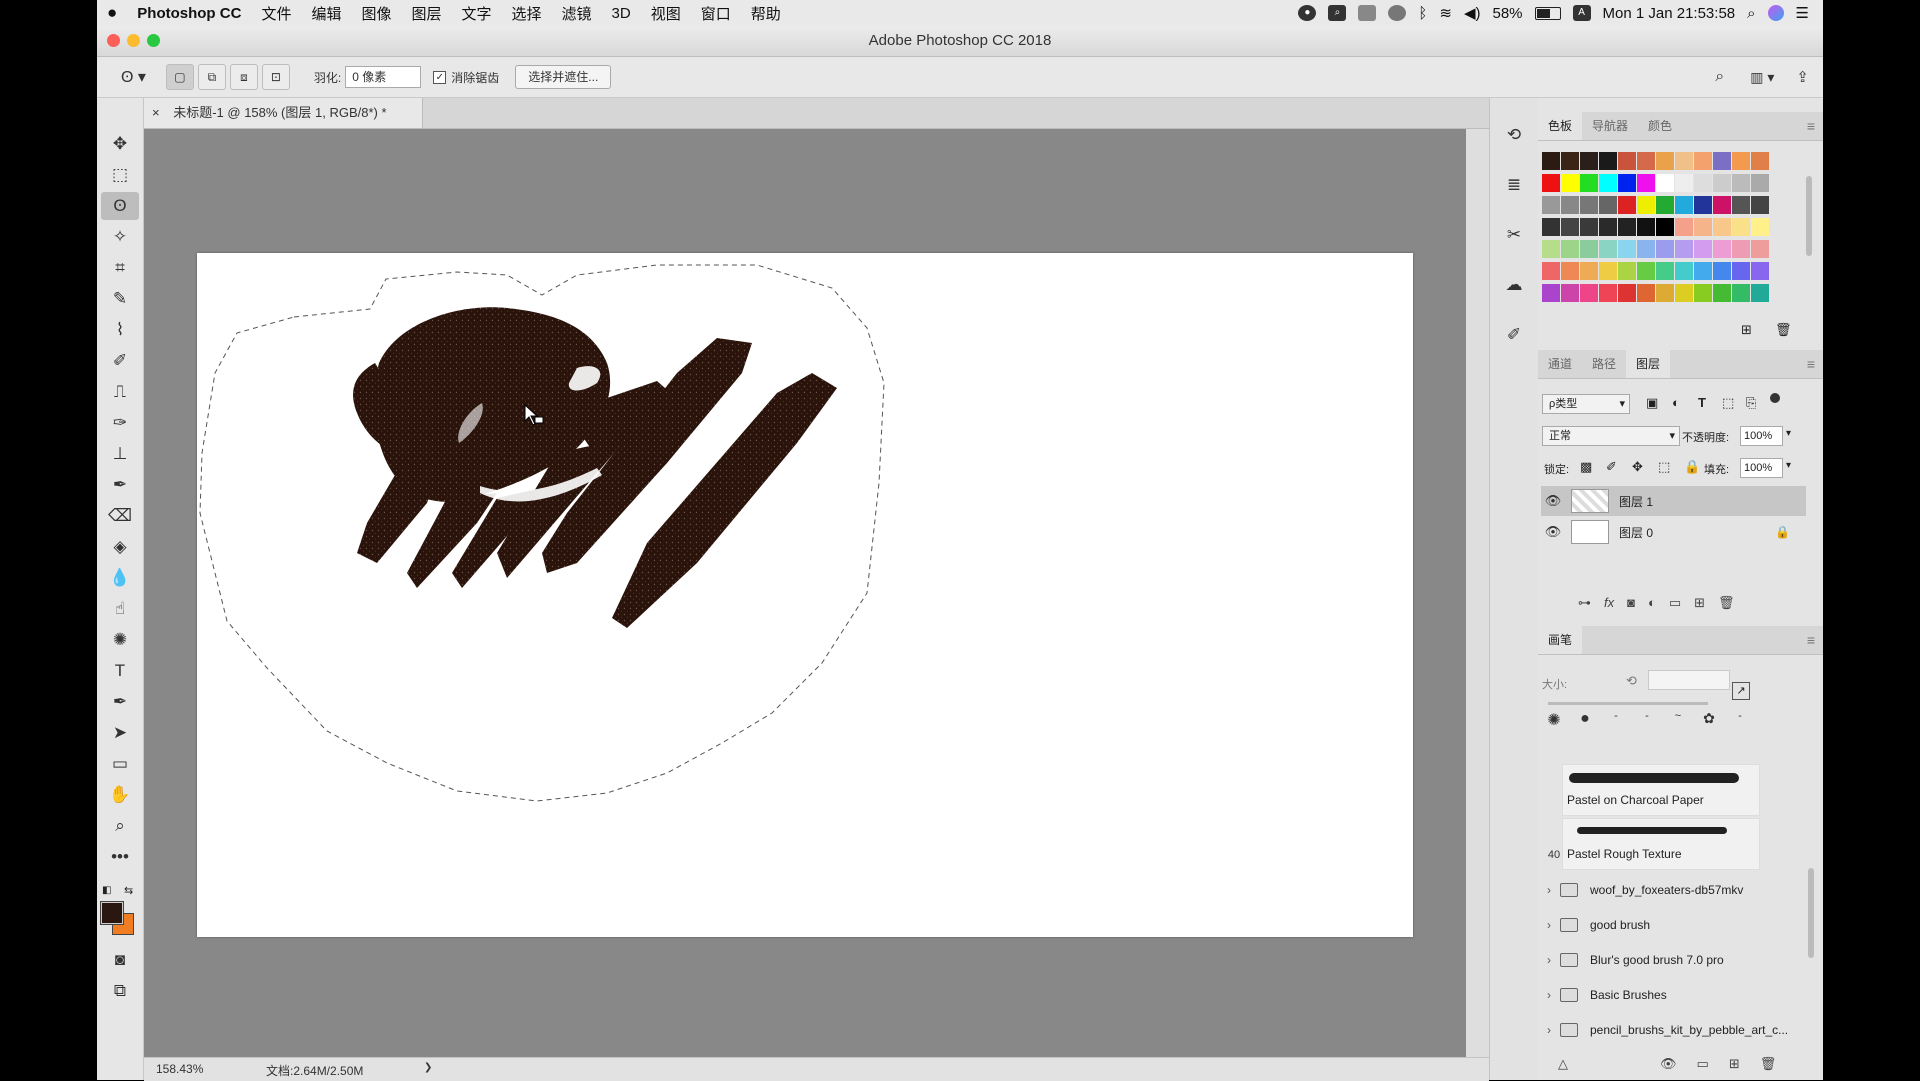 The image size is (1920, 1081). I want to click on art-history-brush-icon: ✒, so click(120, 485).